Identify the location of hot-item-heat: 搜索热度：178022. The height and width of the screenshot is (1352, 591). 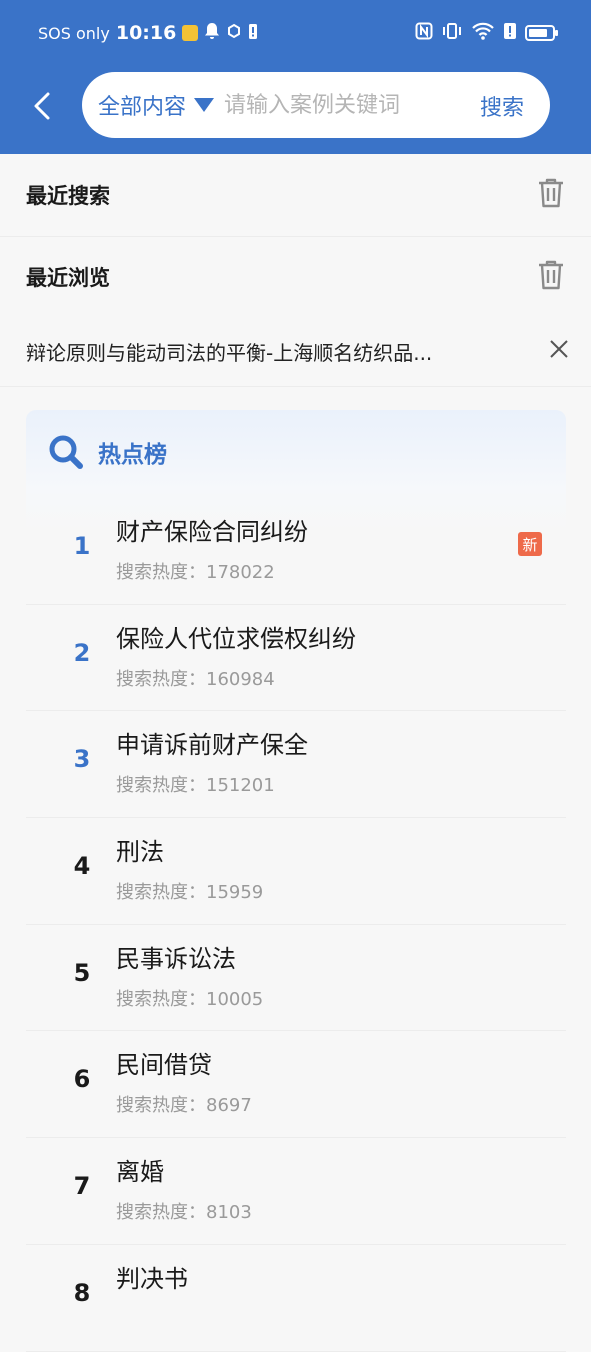
(195, 572).